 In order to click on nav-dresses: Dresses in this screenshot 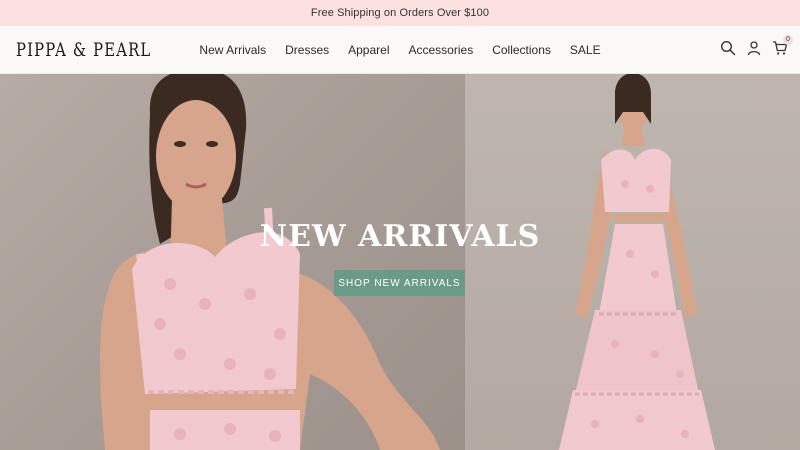, I will do `click(307, 50)`.